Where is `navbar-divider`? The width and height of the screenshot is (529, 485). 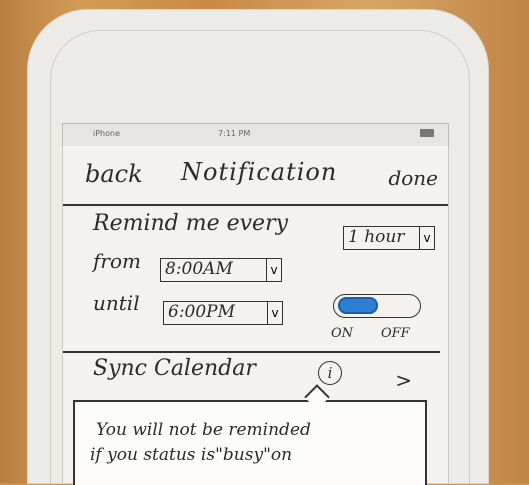 navbar-divider is located at coordinates (255, 205).